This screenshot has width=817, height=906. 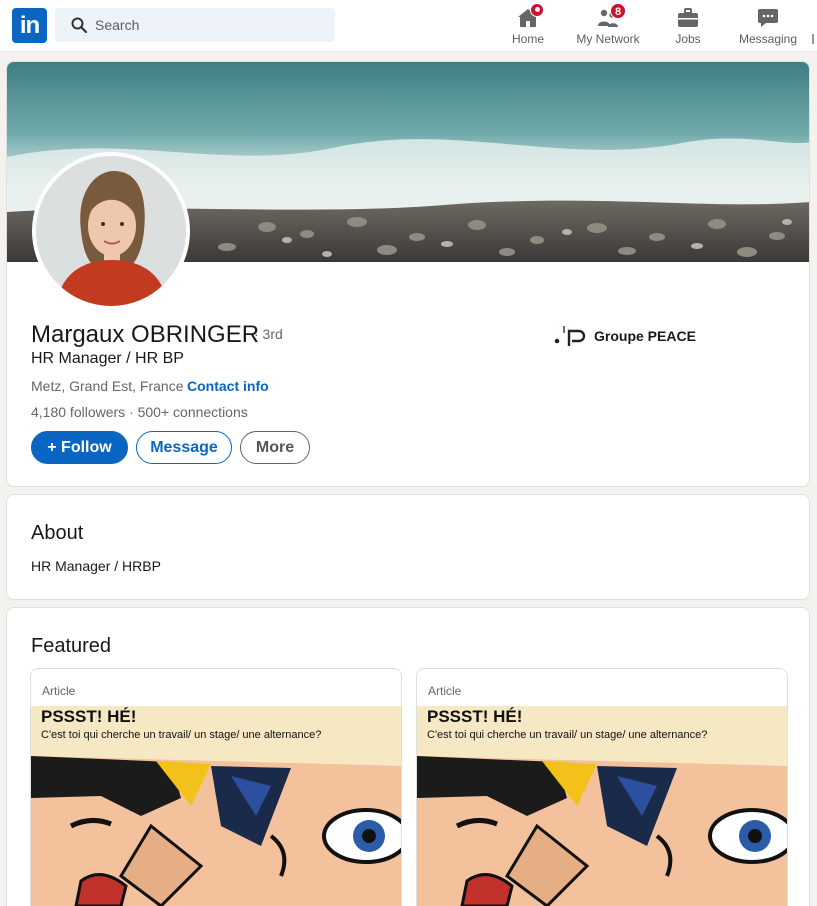 I want to click on profile-avatar, so click(x=111, y=231).